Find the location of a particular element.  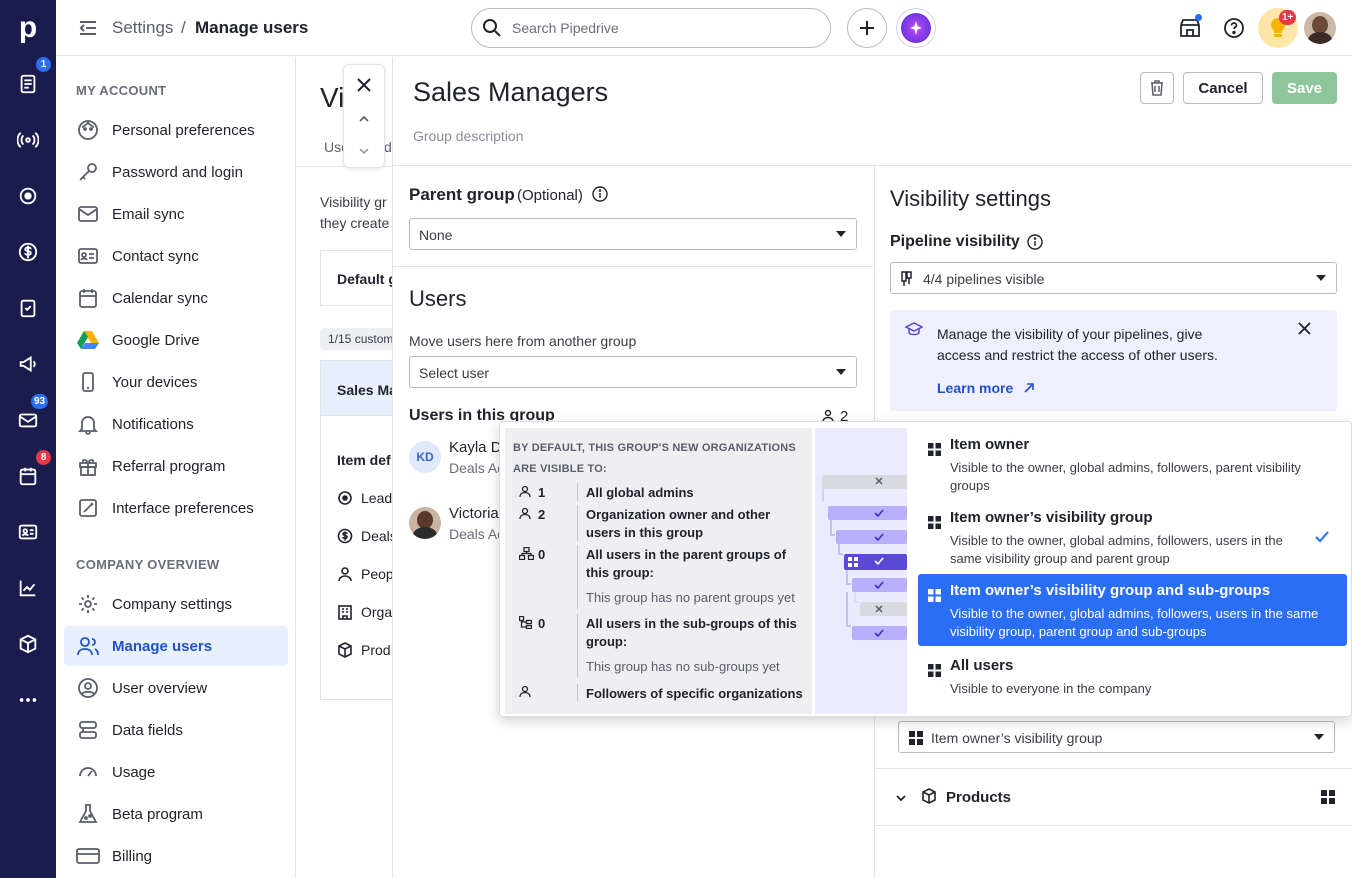

close-icon is located at coordinates (1304, 328).